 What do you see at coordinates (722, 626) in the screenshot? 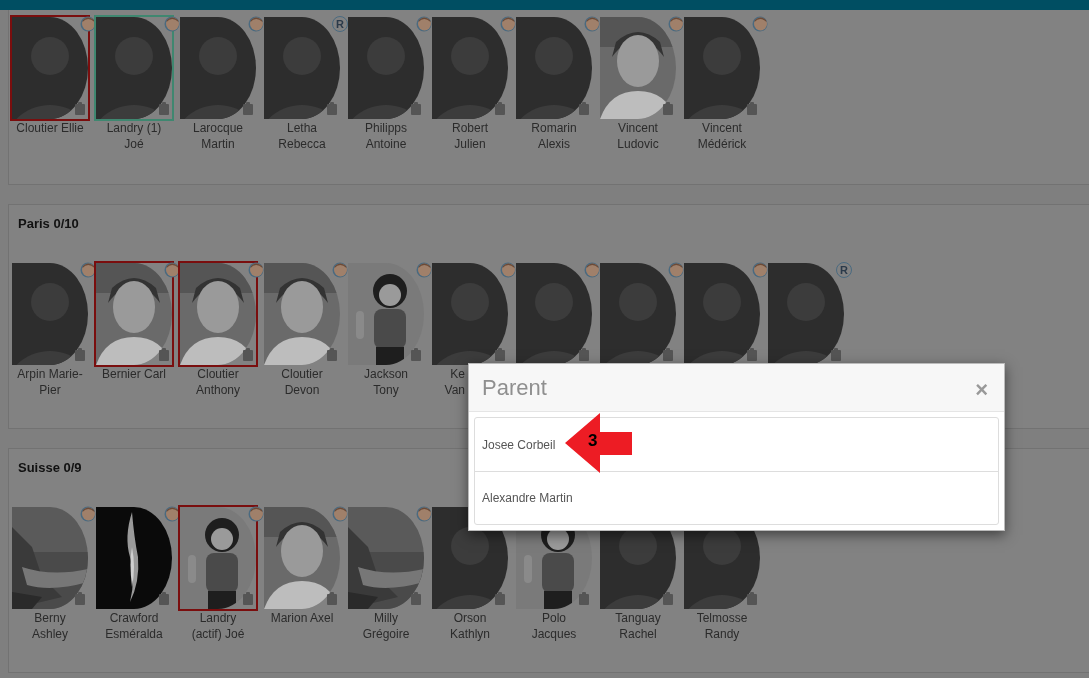
I see `student-name: Telmosse Randy` at bounding box center [722, 626].